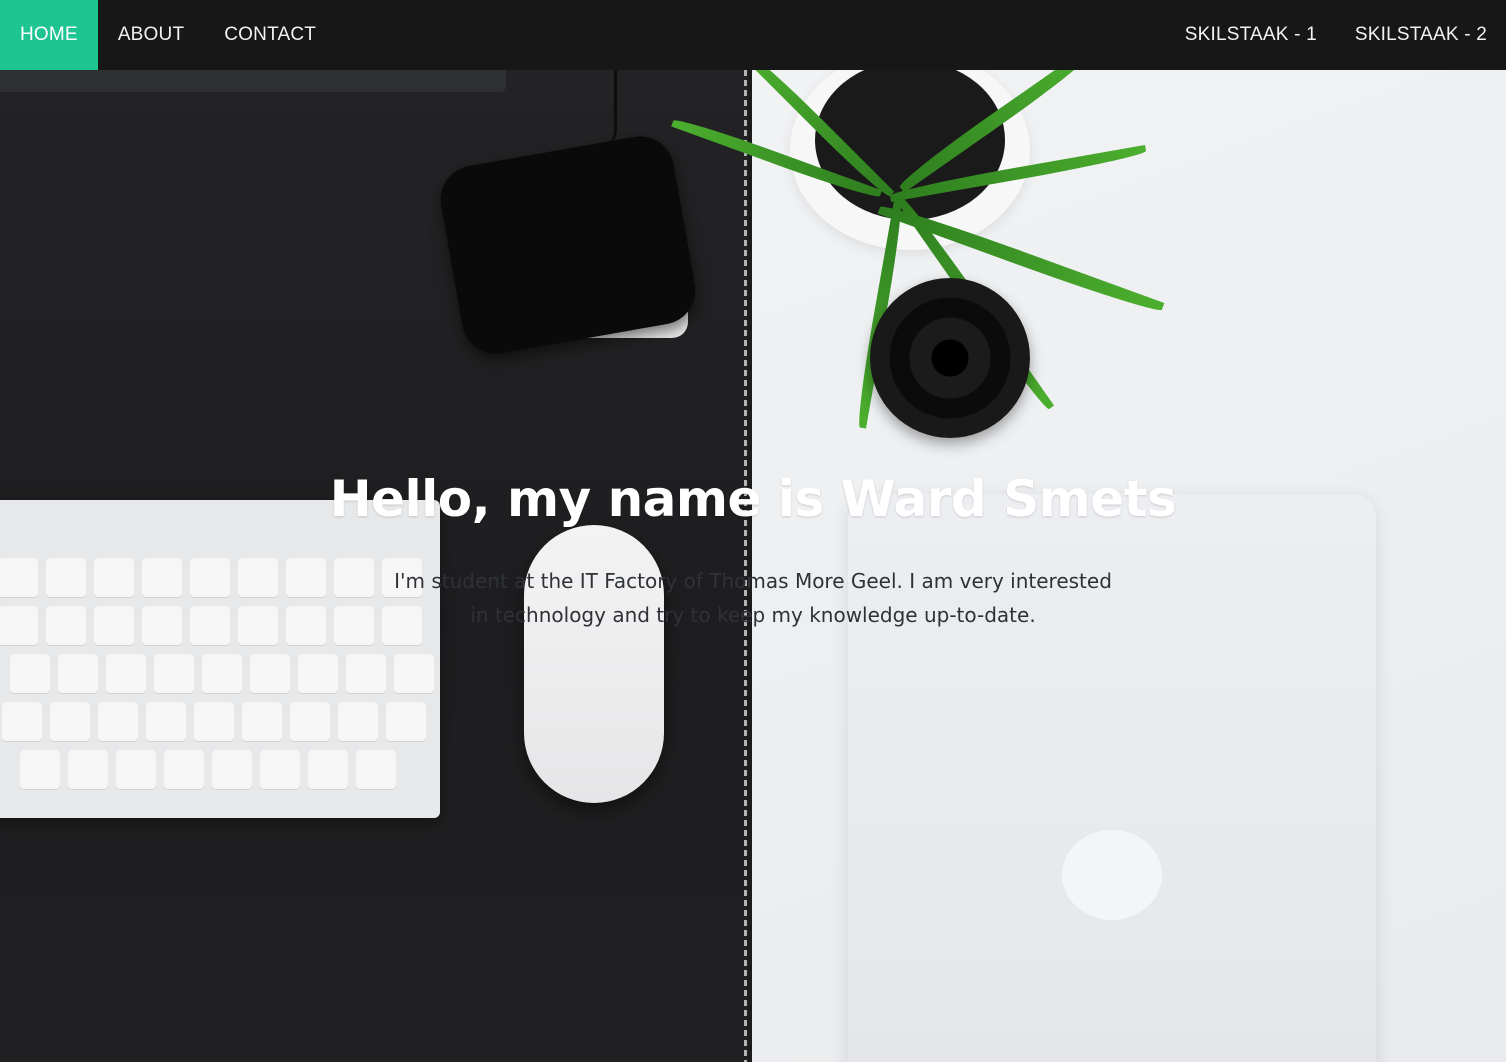 This screenshot has height=1062, width=1506. What do you see at coordinates (49, 35) in the screenshot?
I see `nav-item-home: HOME` at bounding box center [49, 35].